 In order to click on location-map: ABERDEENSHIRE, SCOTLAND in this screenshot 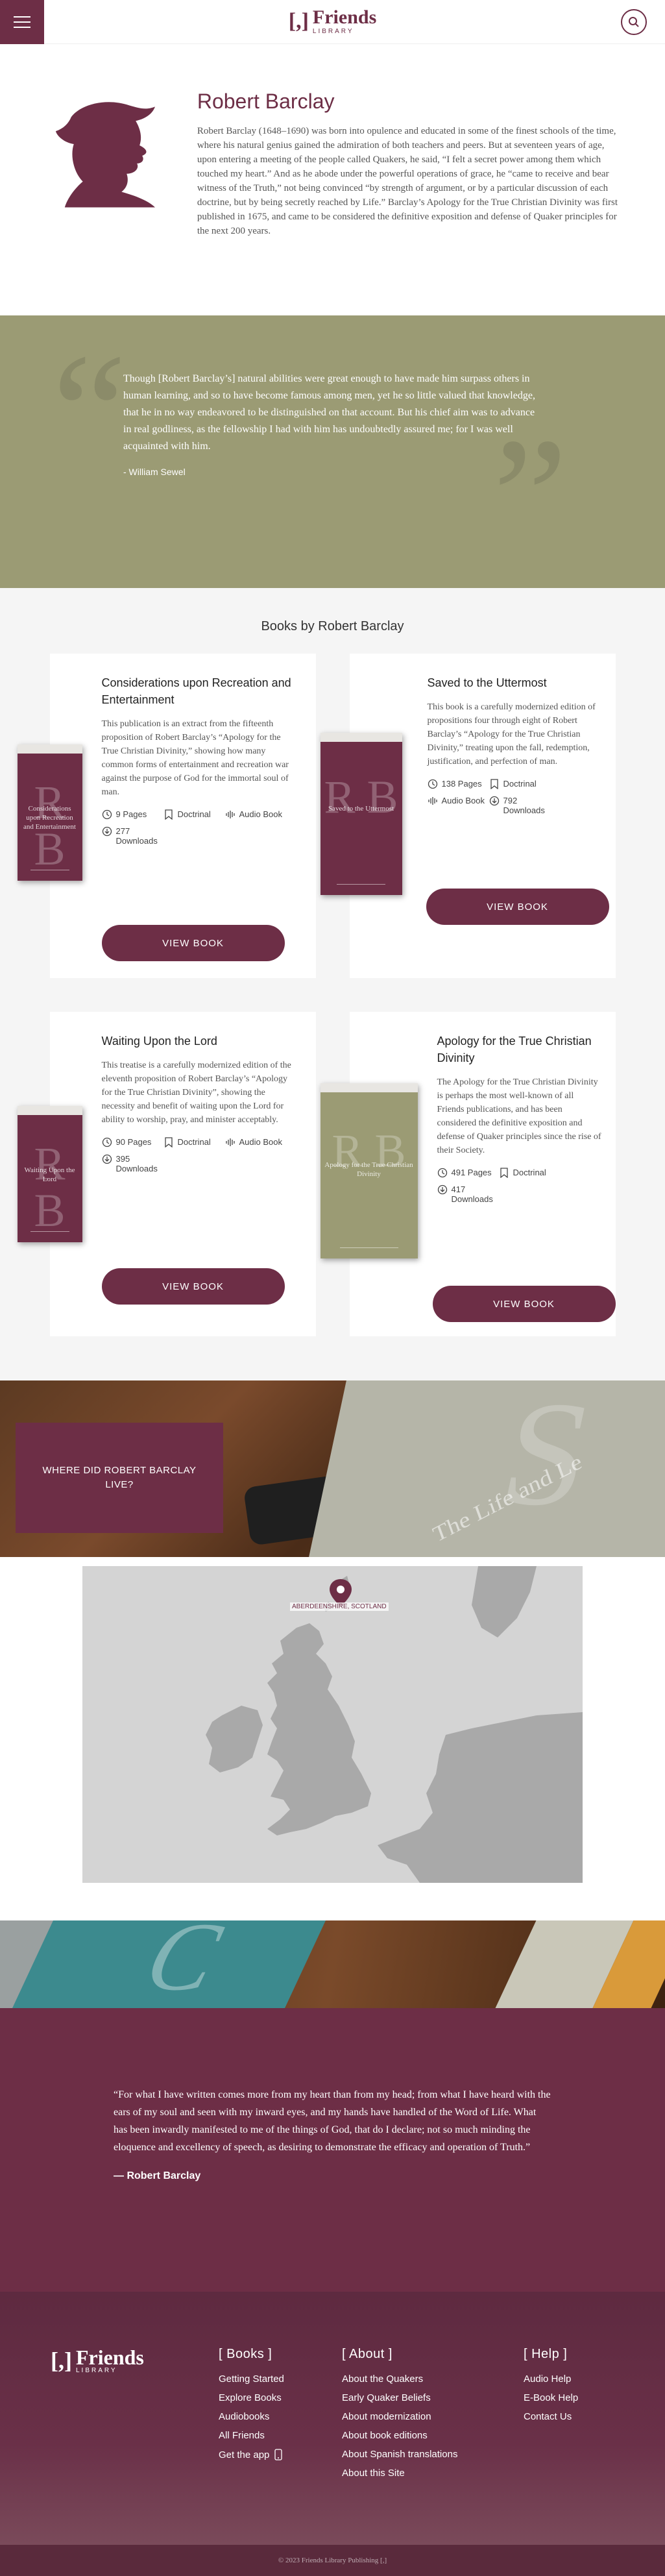, I will do `click(332, 1724)`.